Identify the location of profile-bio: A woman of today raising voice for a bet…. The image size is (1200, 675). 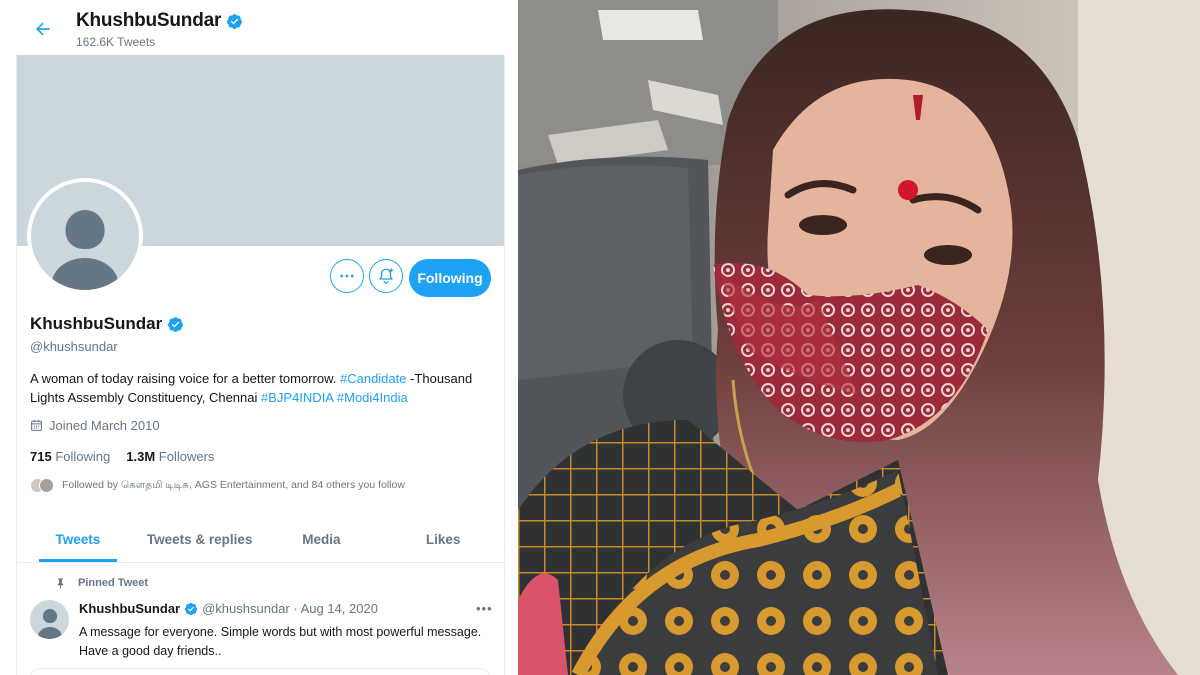
(262, 388).